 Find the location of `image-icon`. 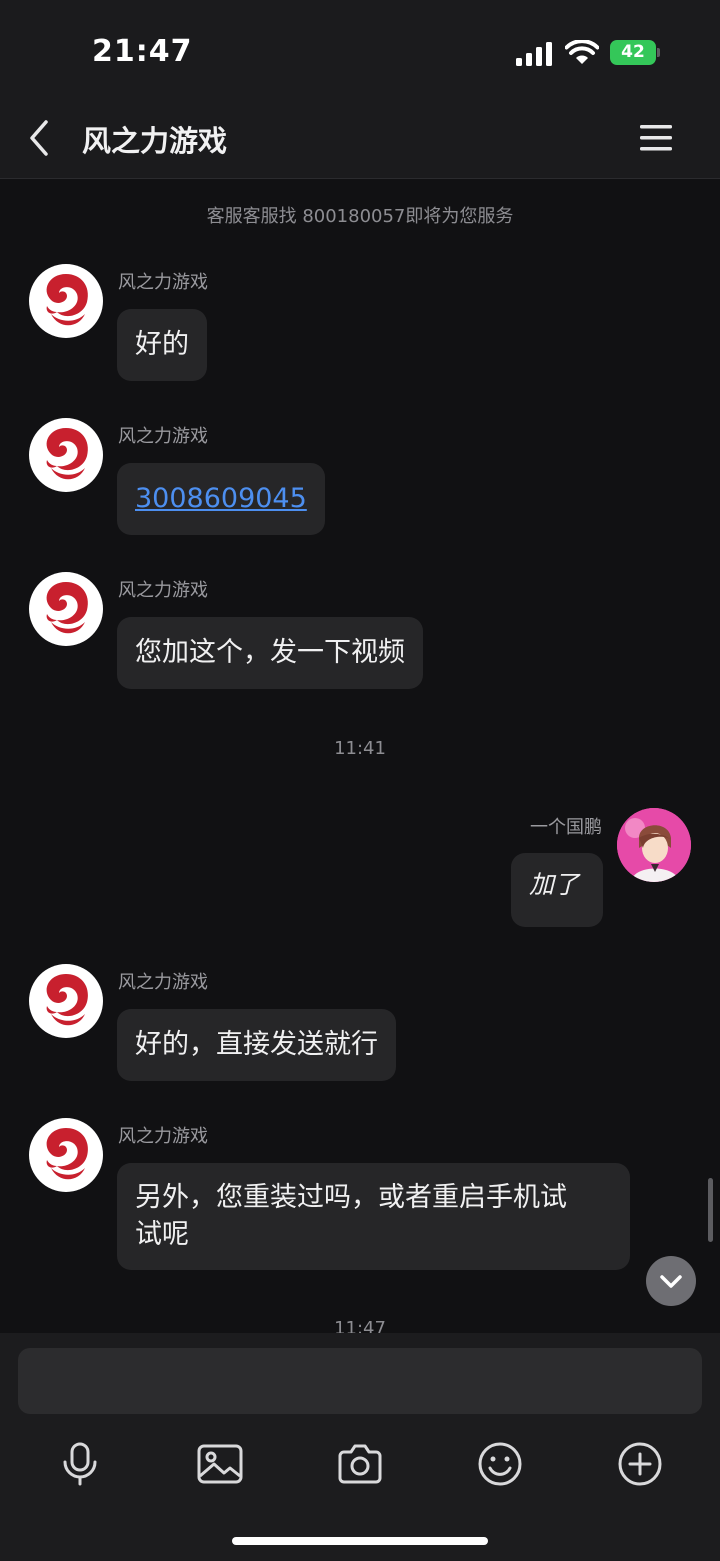

image-icon is located at coordinates (220, 1464).